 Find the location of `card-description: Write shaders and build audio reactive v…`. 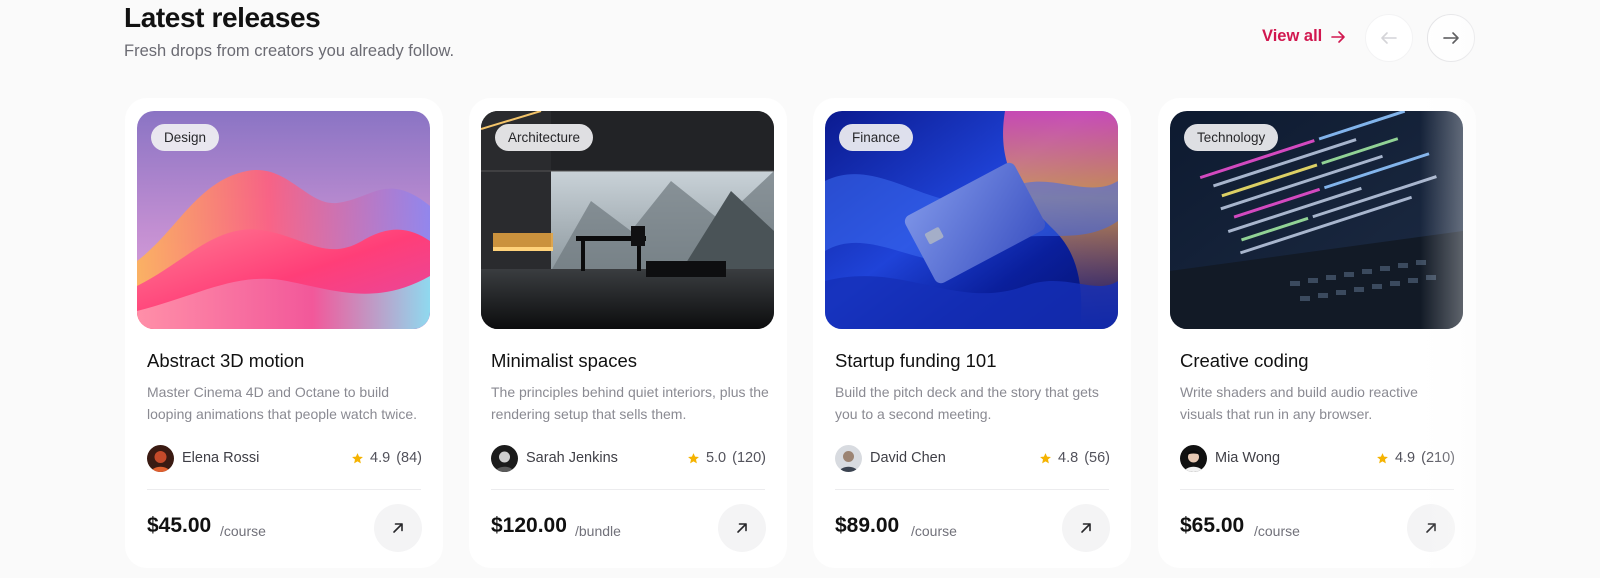

card-description: Write shaders and build audio reactive v… is located at coordinates (1299, 403).